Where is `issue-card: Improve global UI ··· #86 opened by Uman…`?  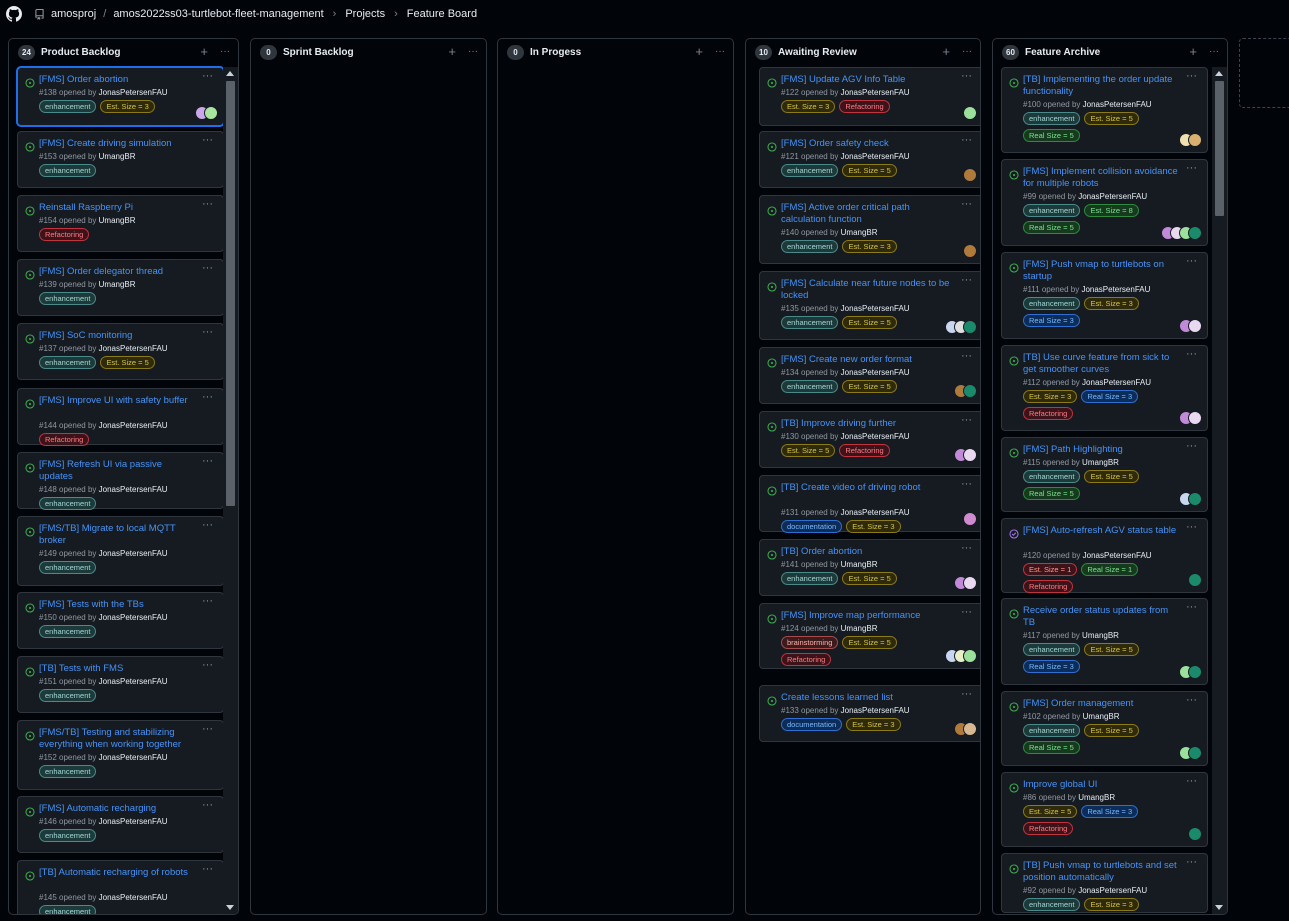 issue-card: Improve global UI ··· #86 opened by Uman… is located at coordinates (1104, 809).